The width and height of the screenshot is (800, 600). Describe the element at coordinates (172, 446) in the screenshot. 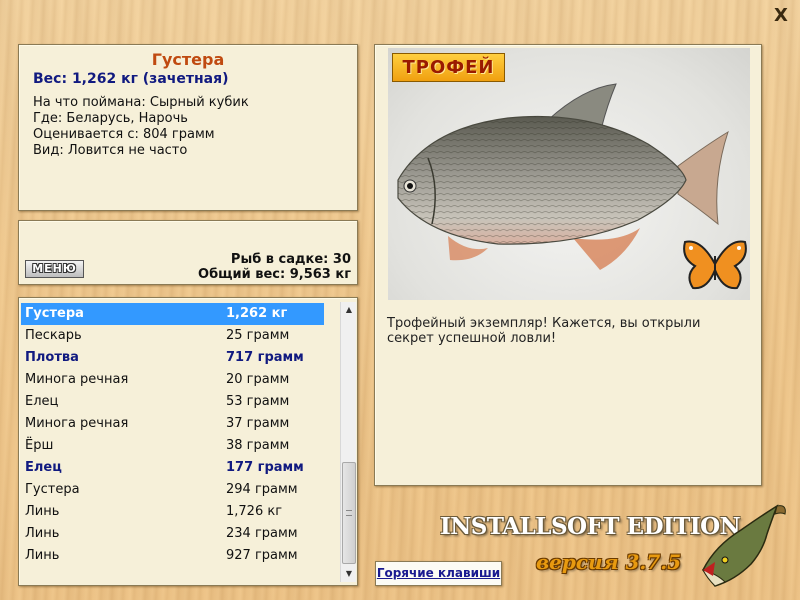

I see `catch-list-row: Ёрш 38 грамм` at that location.